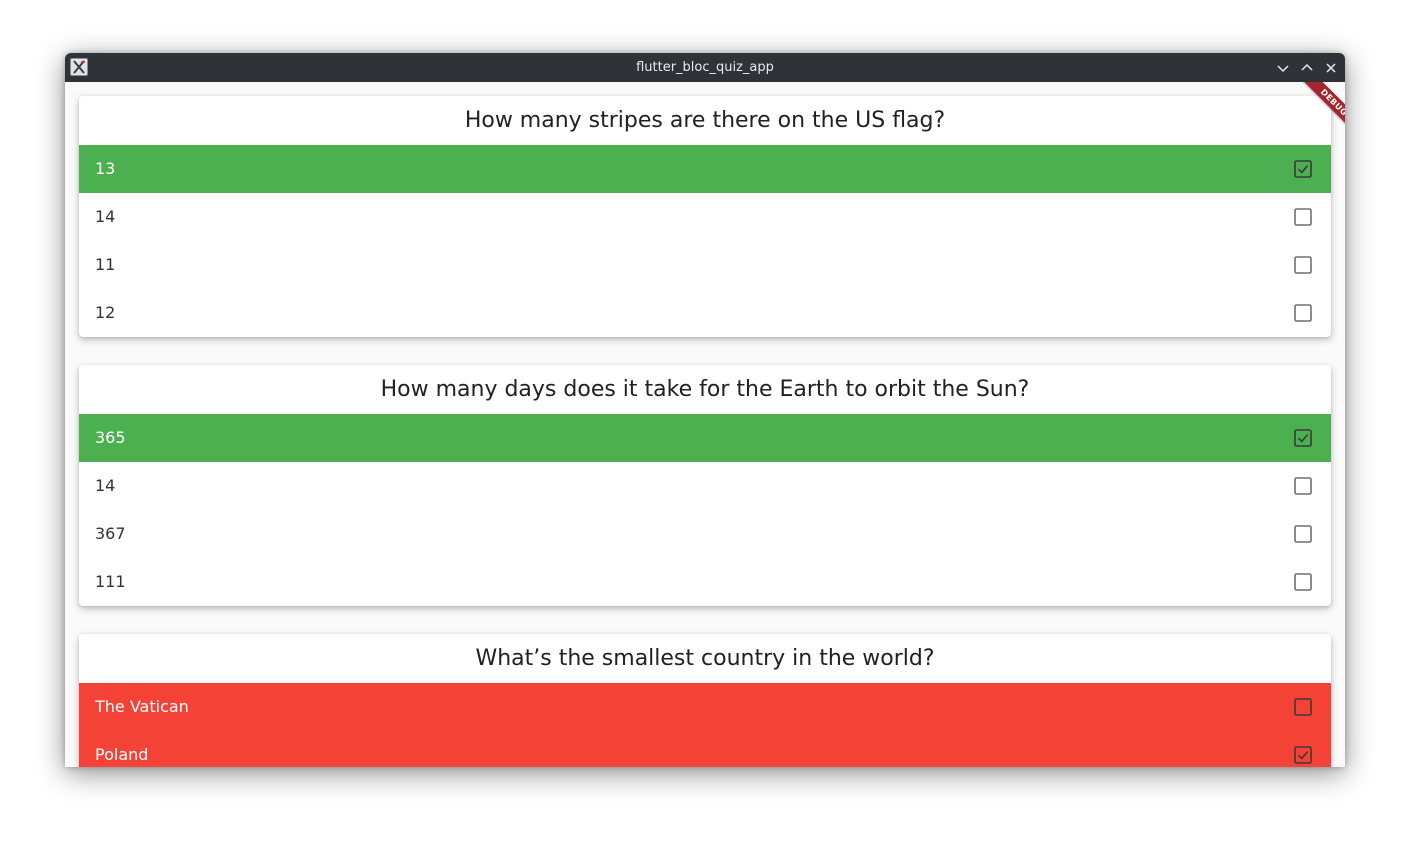 This screenshot has width=1410, height=844. What do you see at coordinates (705, 313) in the screenshot?
I see `answer-option: 12` at bounding box center [705, 313].